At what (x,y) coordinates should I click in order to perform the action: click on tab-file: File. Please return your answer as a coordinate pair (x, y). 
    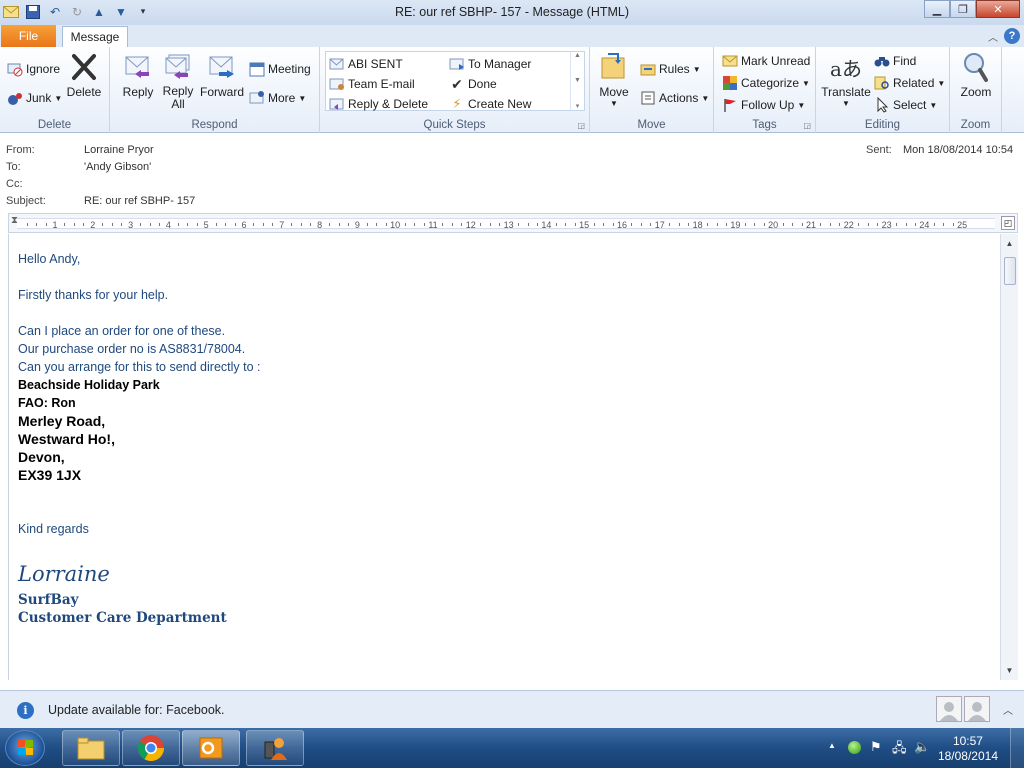
    Looking at the image, I should click on (28, 36).